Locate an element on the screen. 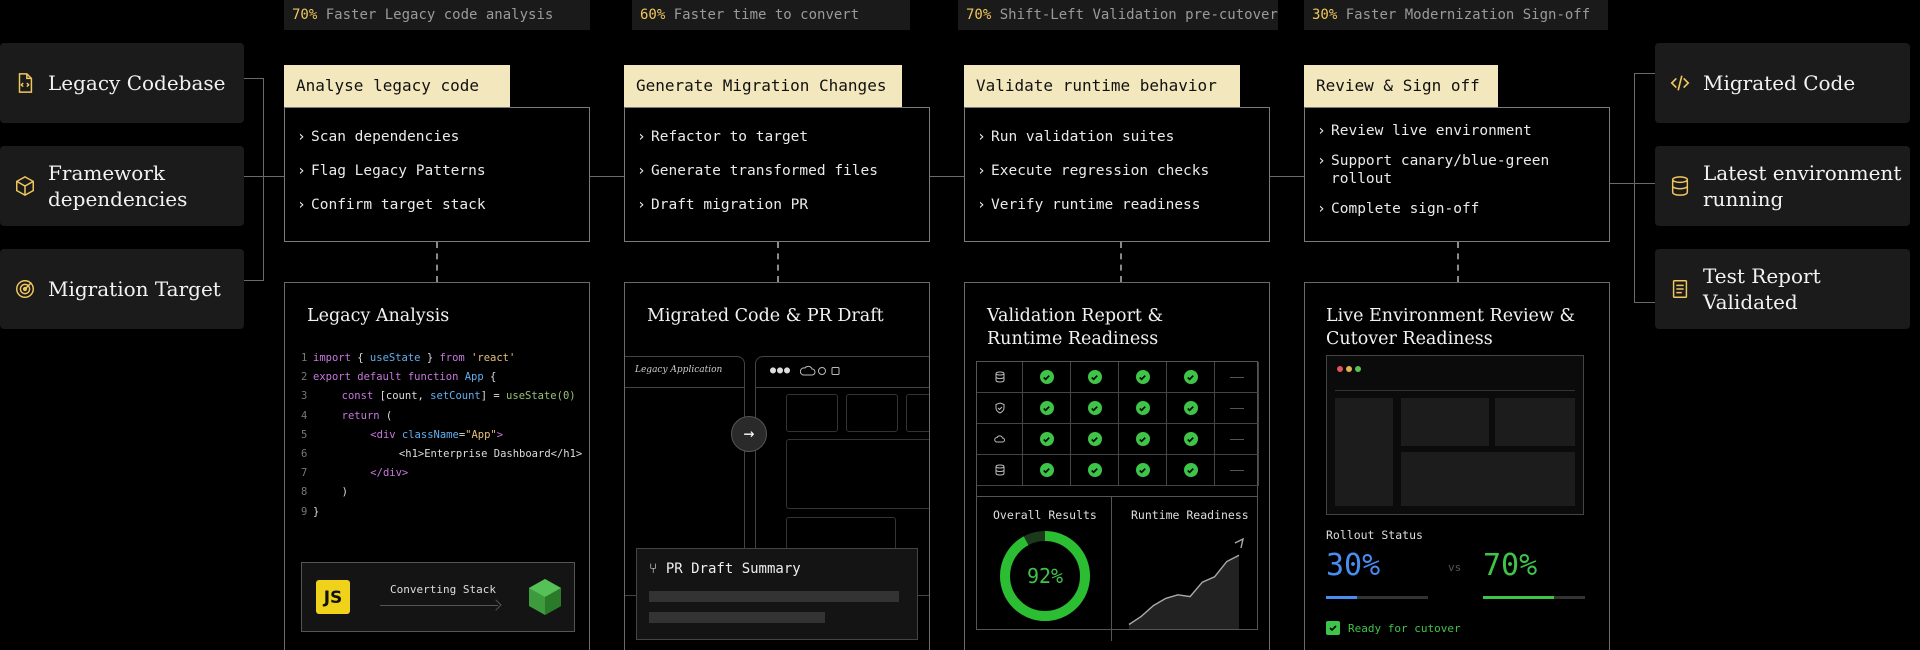 This screenshot has width=1920, height=650. overall-results-value: 92% is located at coordinates (1045, 576).